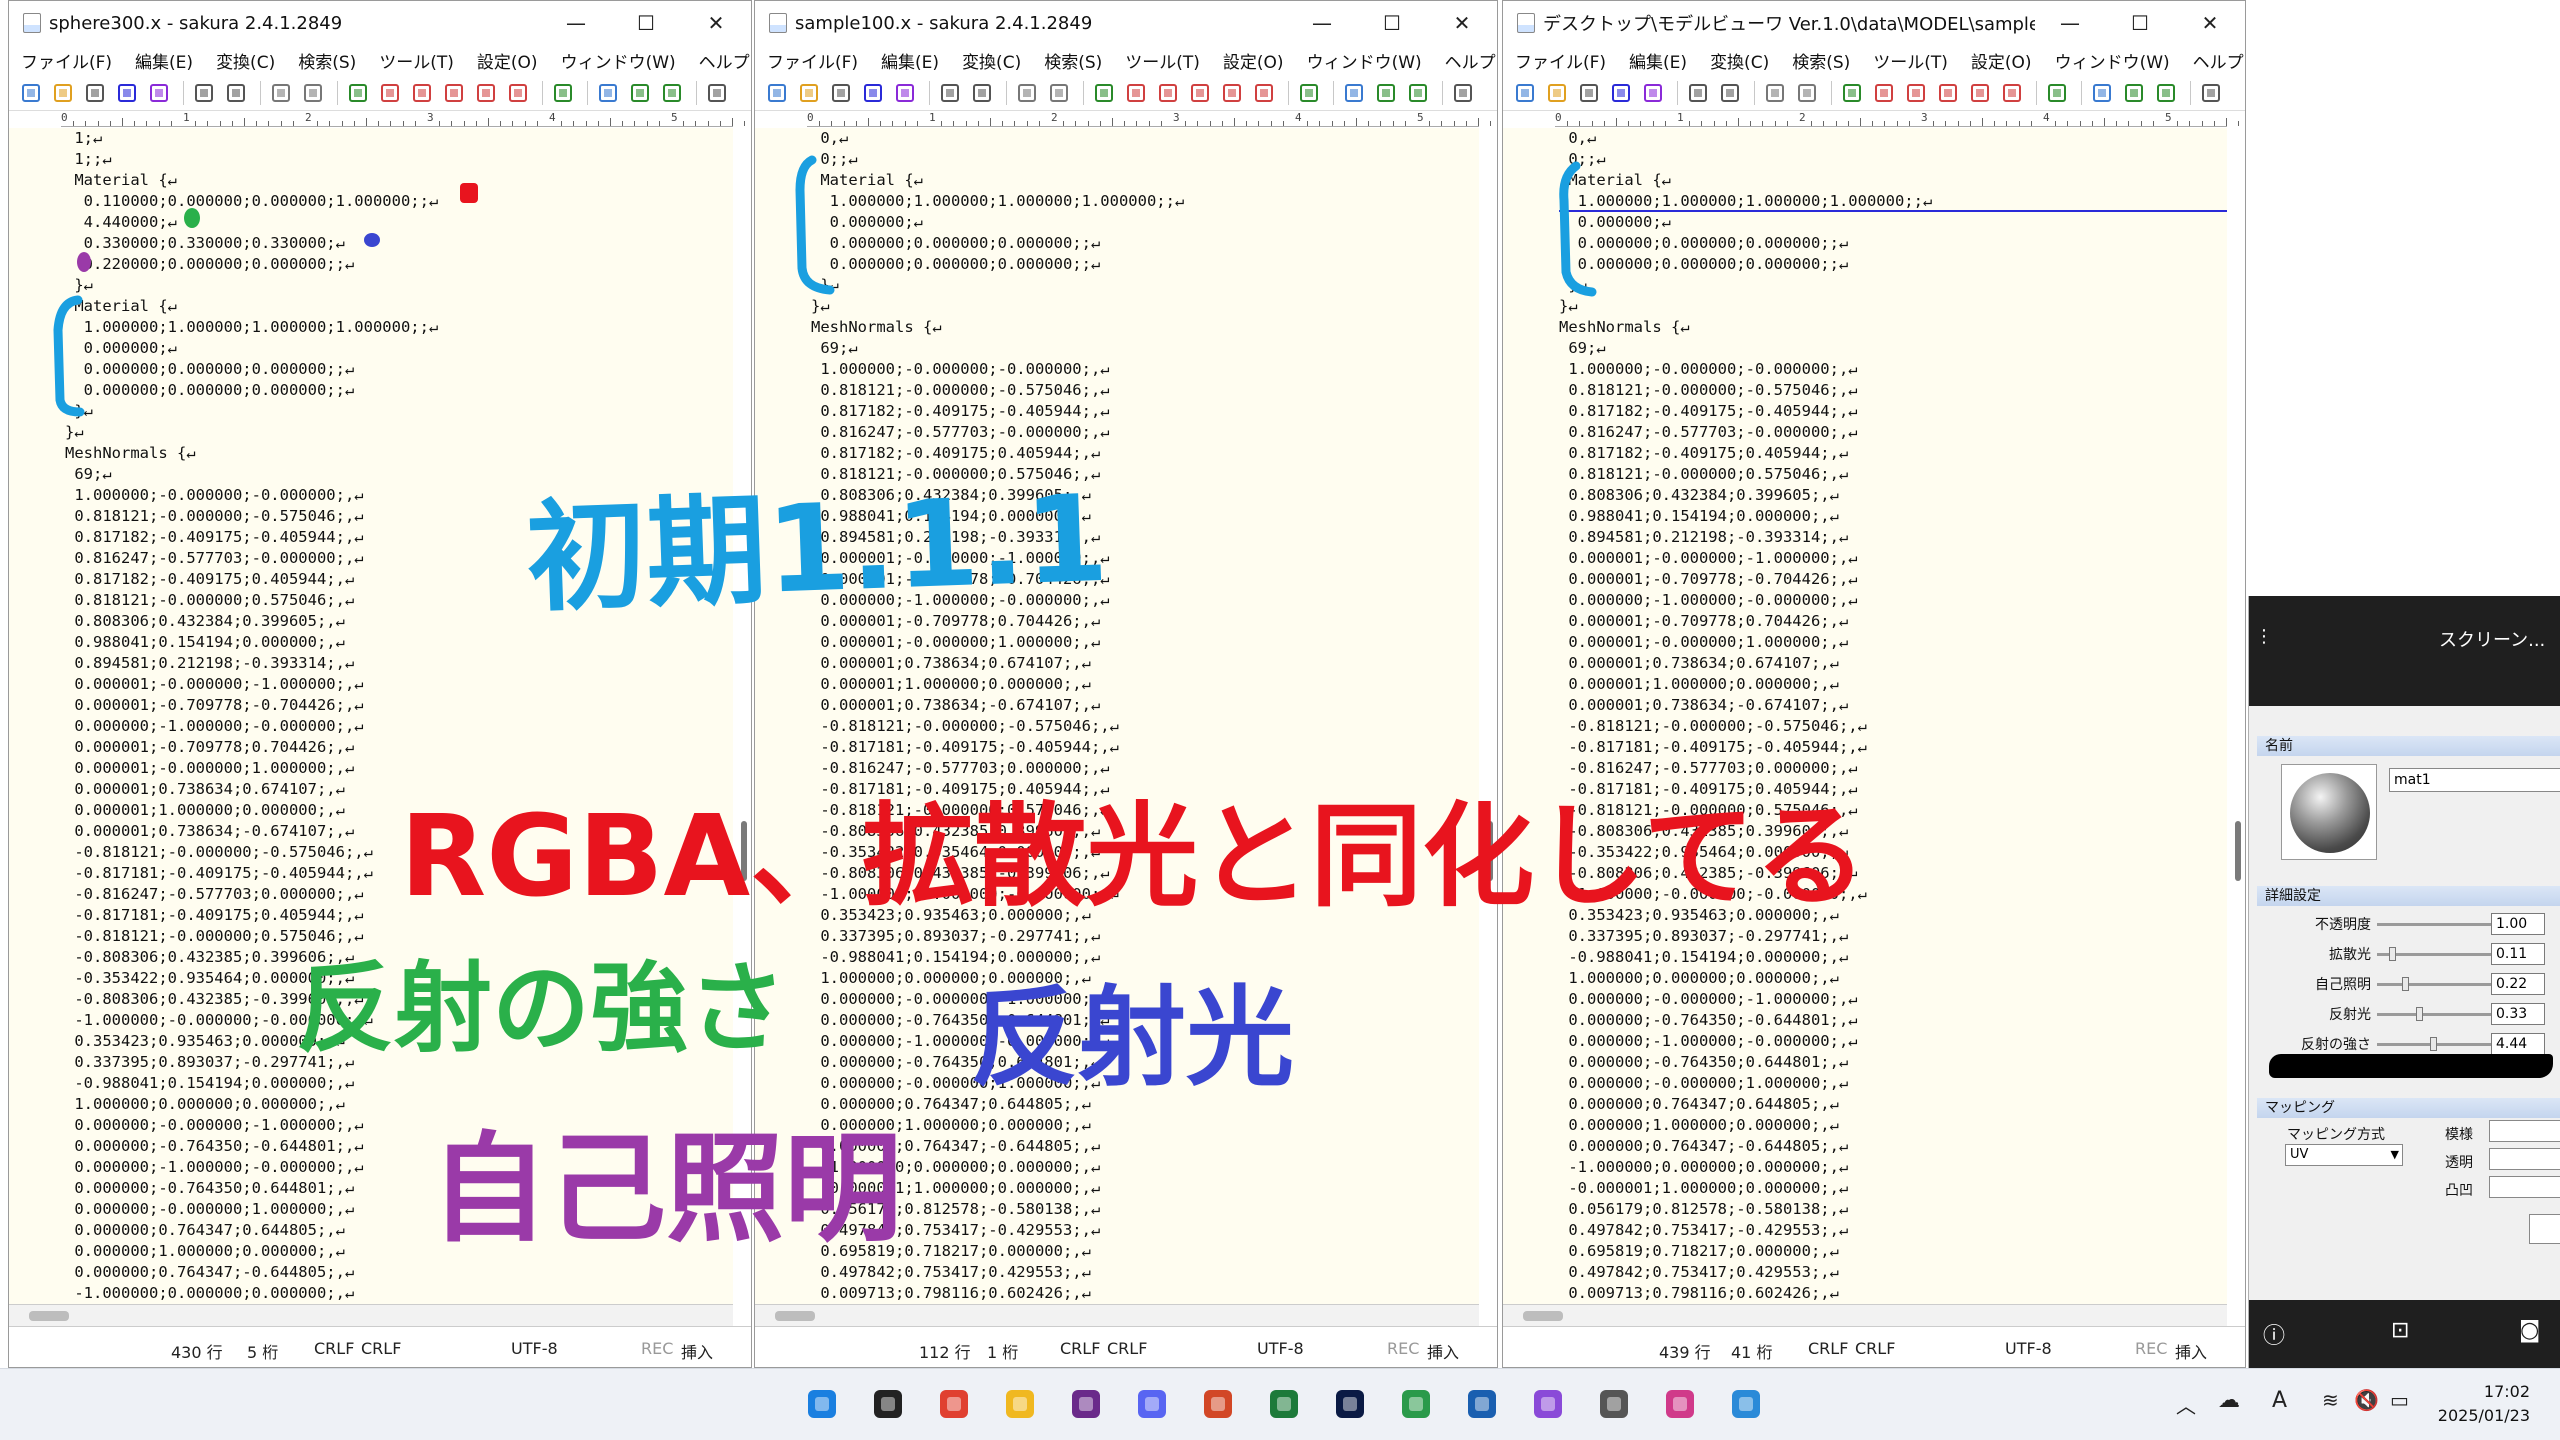 The height and width of the screenshot is (1440, 2560). What do you see at coordinates (1168, 93) in the screenshot?
I see `find-next-icon` at bounding box center [1168, 93].